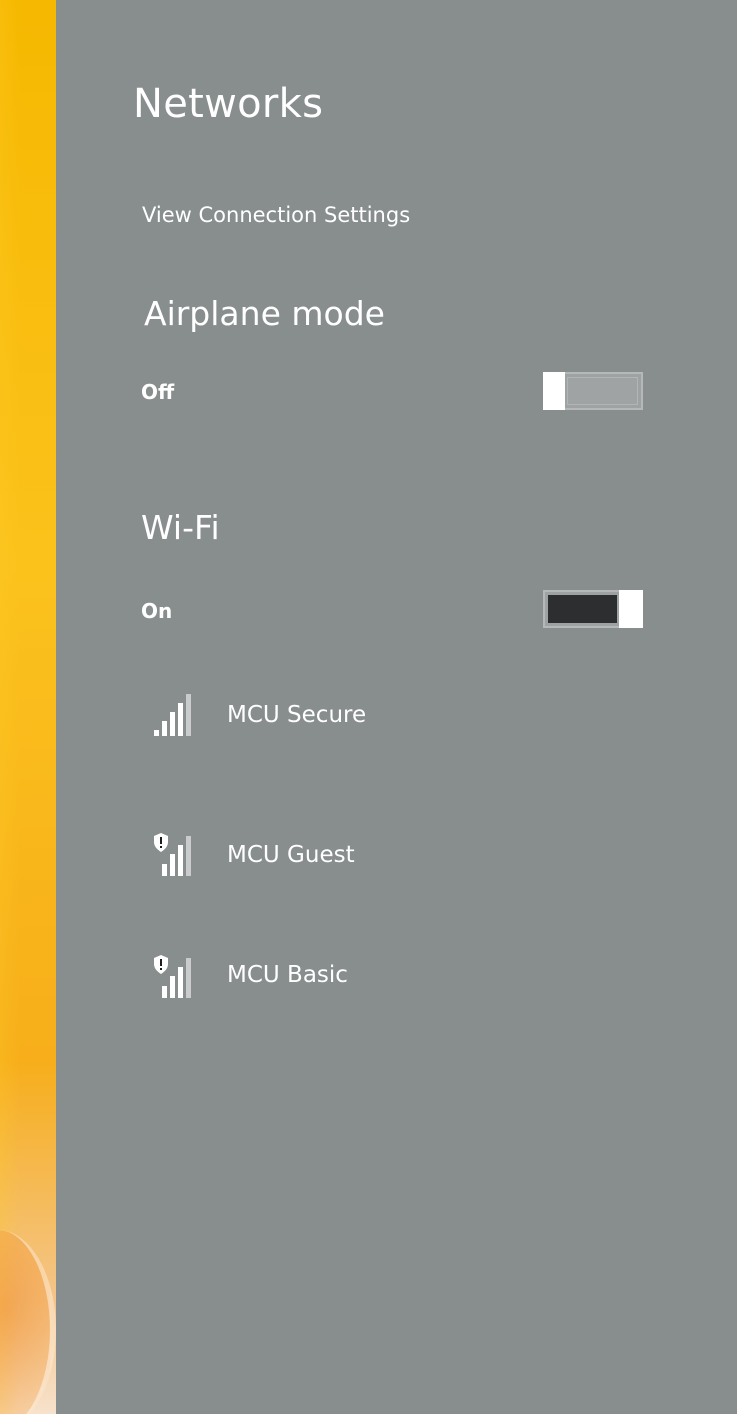 This screenshot has height=1414, width=737. What do you see at coordinates (554, 391) in the screenshot?
I see `airplane-mode-toggle-thumb` at bounding box center [554, 391].